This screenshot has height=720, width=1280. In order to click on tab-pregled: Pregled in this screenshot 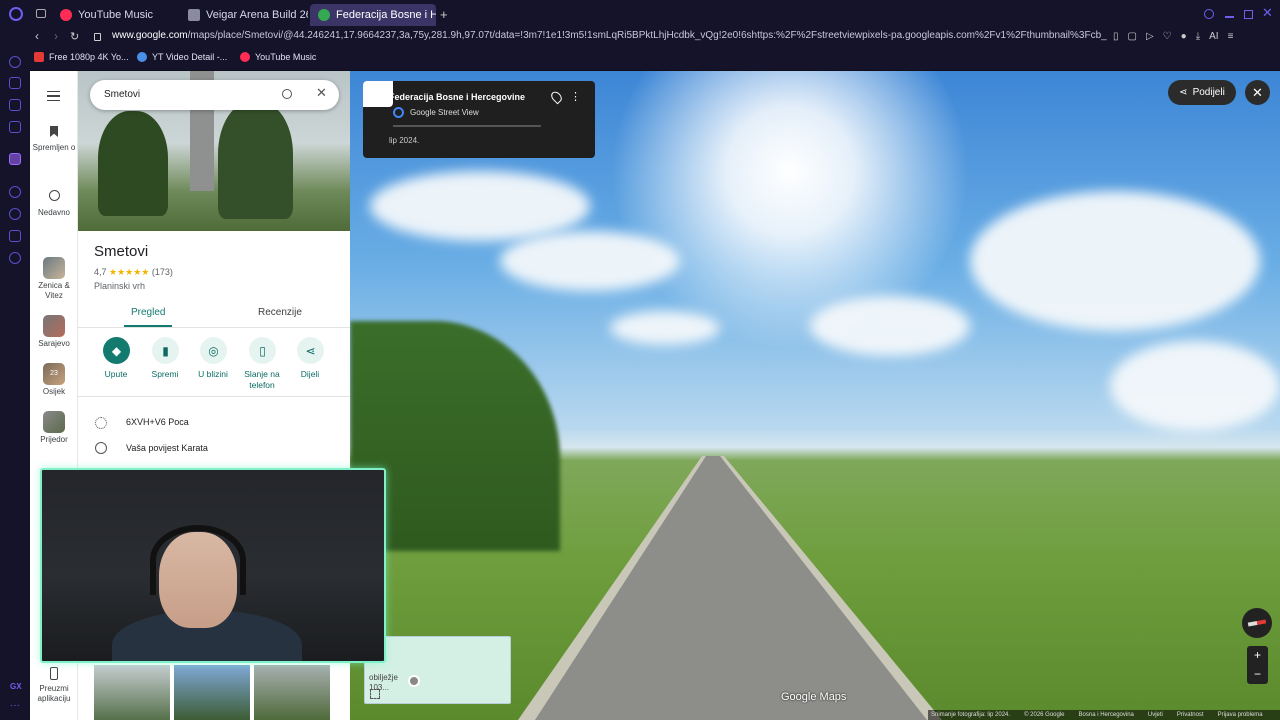, I will do `click(148, 312)`.